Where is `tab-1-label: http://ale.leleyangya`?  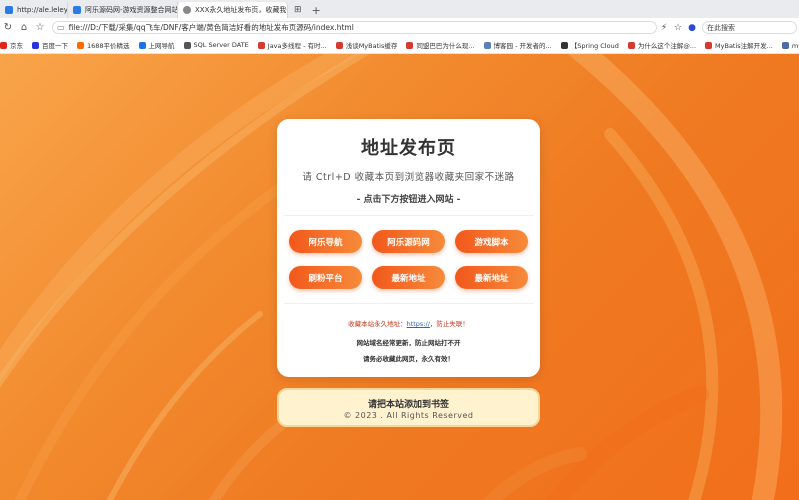
tab-1-label: http://ale.leleyangya is located at coordinates (42, 10).